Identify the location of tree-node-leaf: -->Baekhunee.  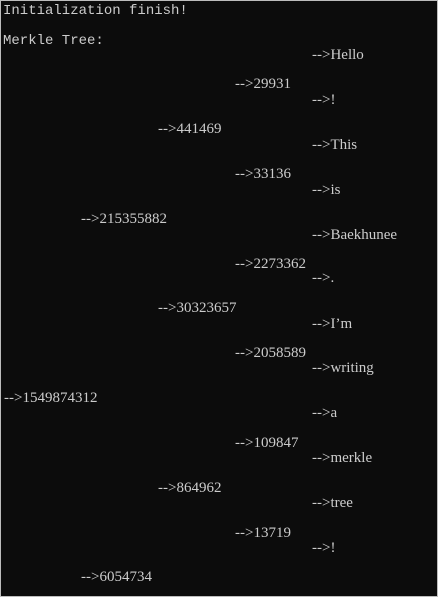
(355, 235).